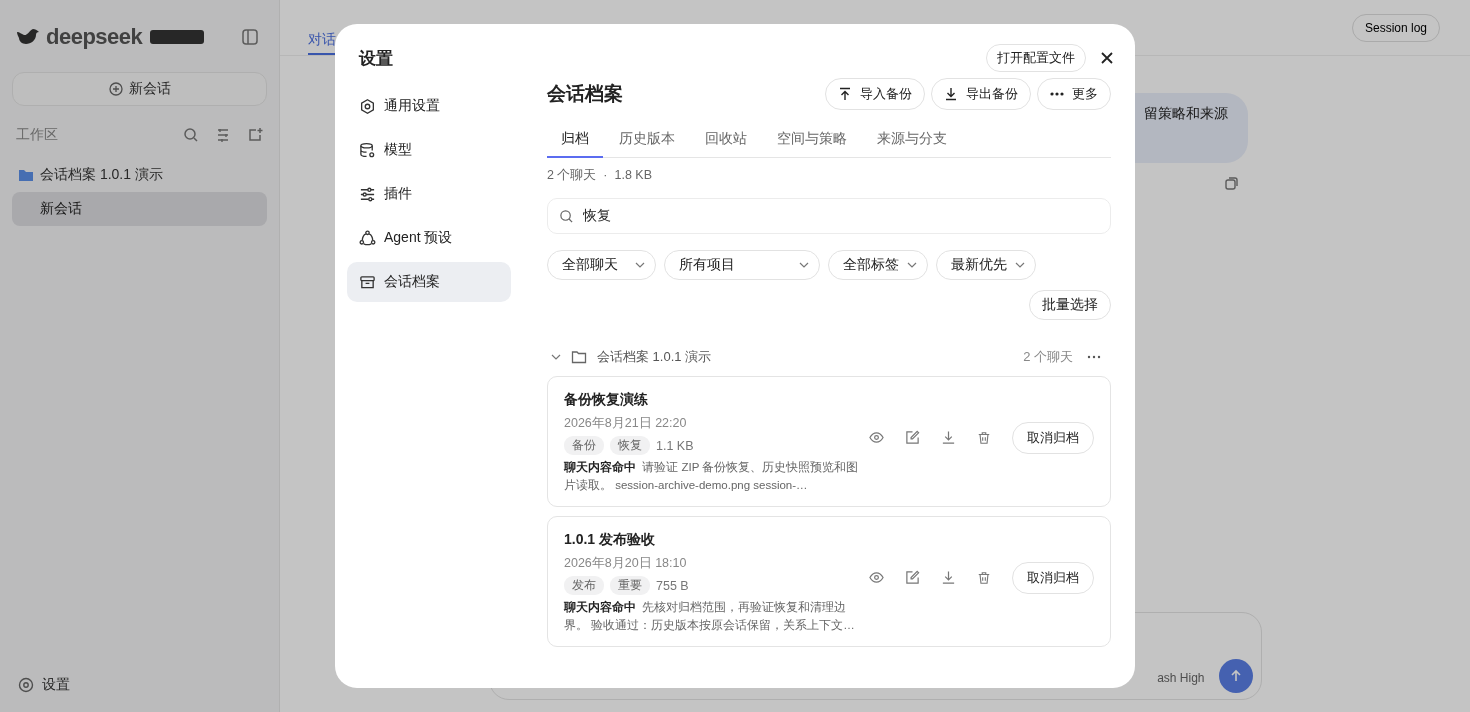 Image resolution: width=1470 pixels, height=712 pixels. Describe the element at coordinates (675, 445) in the screenshot. I see `chat-size: 1.1 KB` at that location.